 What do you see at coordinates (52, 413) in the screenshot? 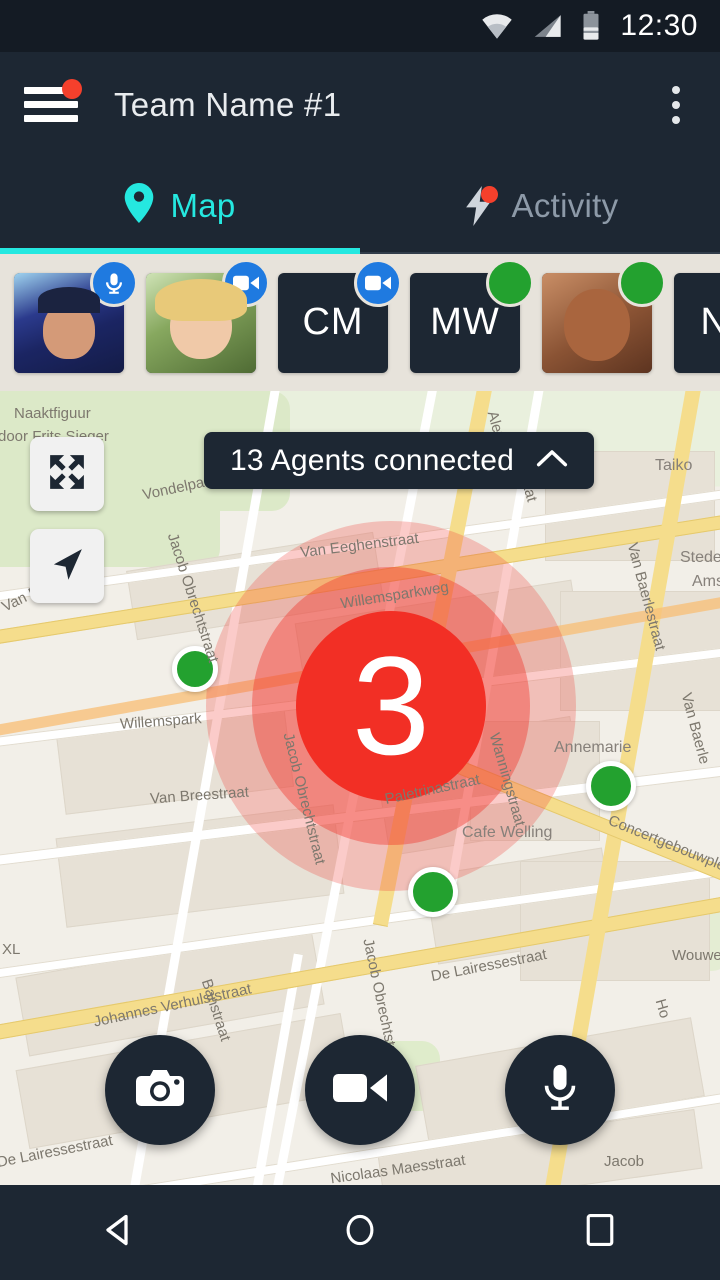
I see `map-label: Naaktfiguur` at bounding box center [52, 413].